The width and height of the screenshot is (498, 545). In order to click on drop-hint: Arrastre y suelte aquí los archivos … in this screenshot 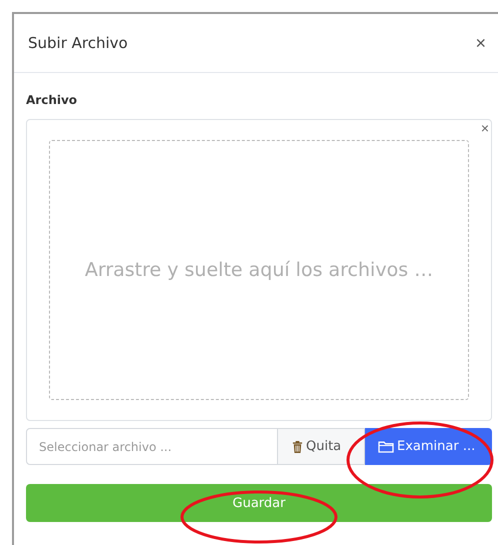, I will do `click(259, 270)`.